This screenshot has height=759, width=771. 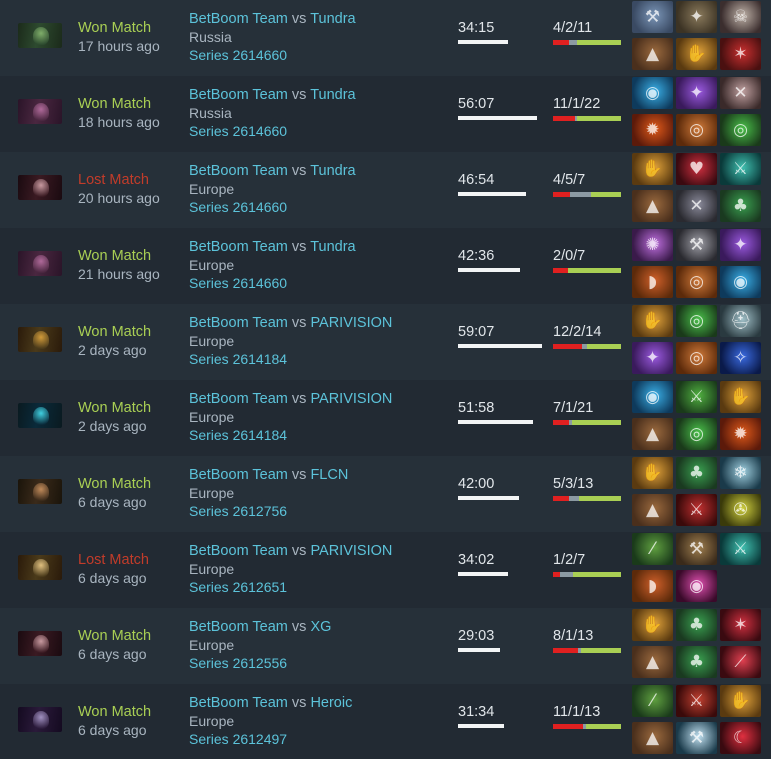 What do you see at coordinates (696, 549) in the screenshot?
I see `quelling-blade-icon: ⚒` at bounding box center [696, 549].